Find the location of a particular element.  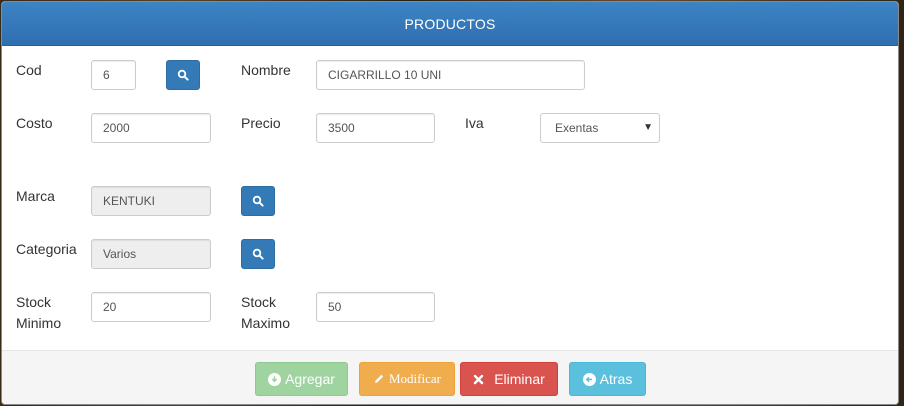

cod-search-button is located at coordinates (183, 75).